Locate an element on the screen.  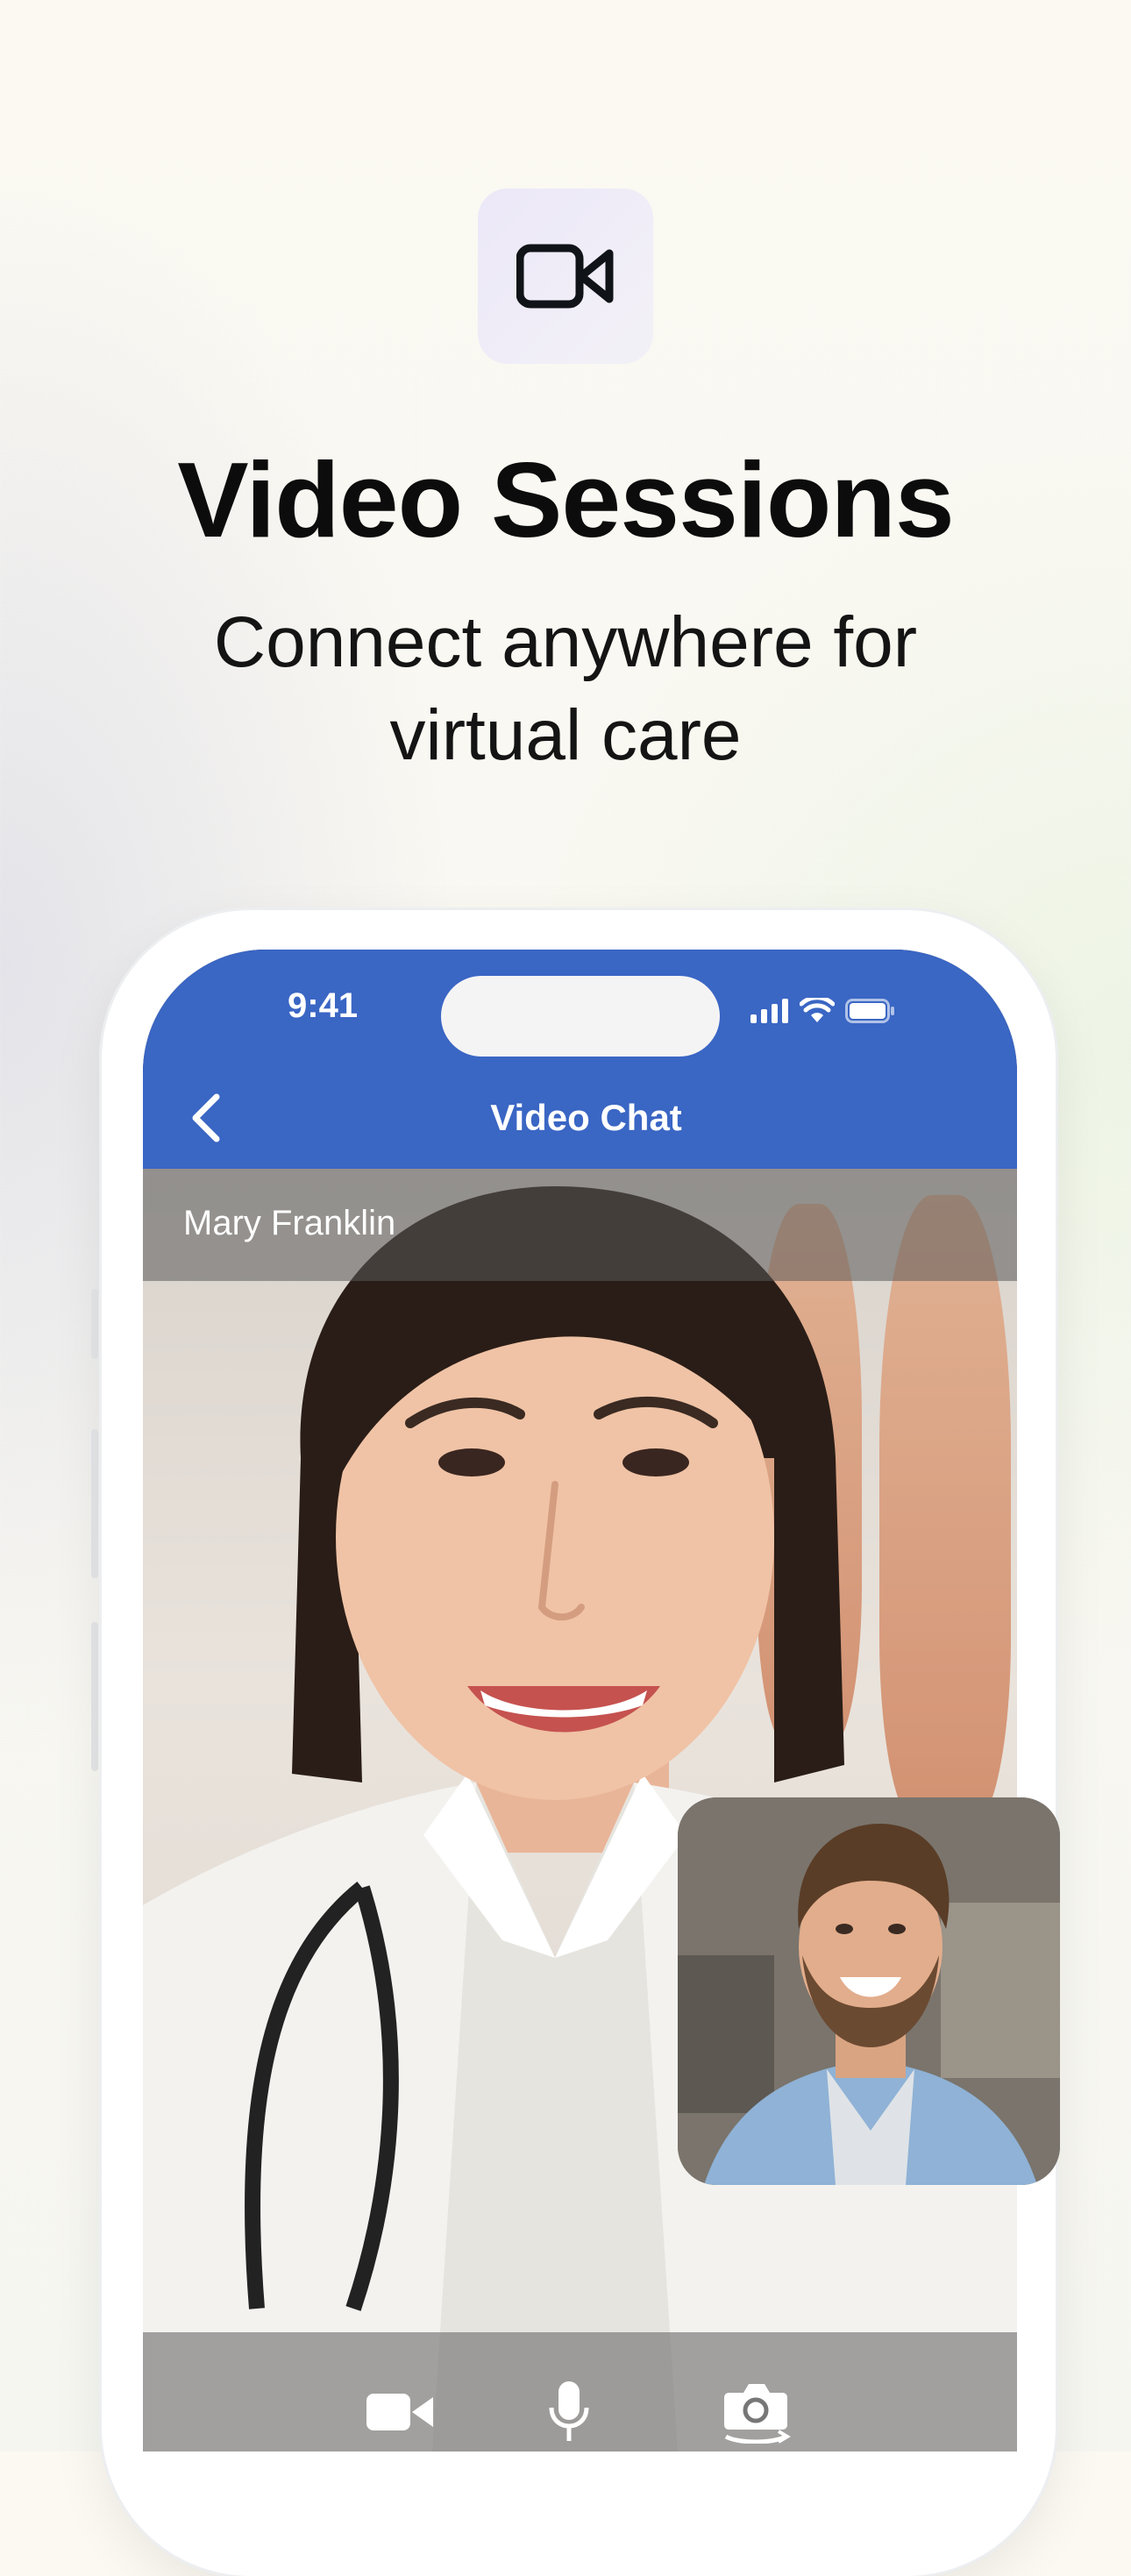
microphone-icon is located at coordinates (569, 2411).